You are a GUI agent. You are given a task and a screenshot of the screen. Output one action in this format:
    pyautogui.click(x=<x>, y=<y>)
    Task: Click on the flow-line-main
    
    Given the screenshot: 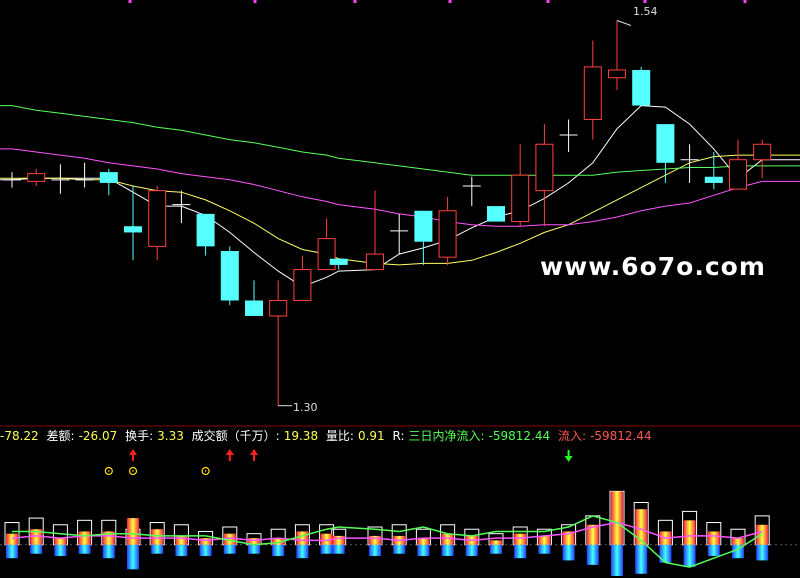 What is the action you would take?
    pyautogui.click(x=387, y=541)
    